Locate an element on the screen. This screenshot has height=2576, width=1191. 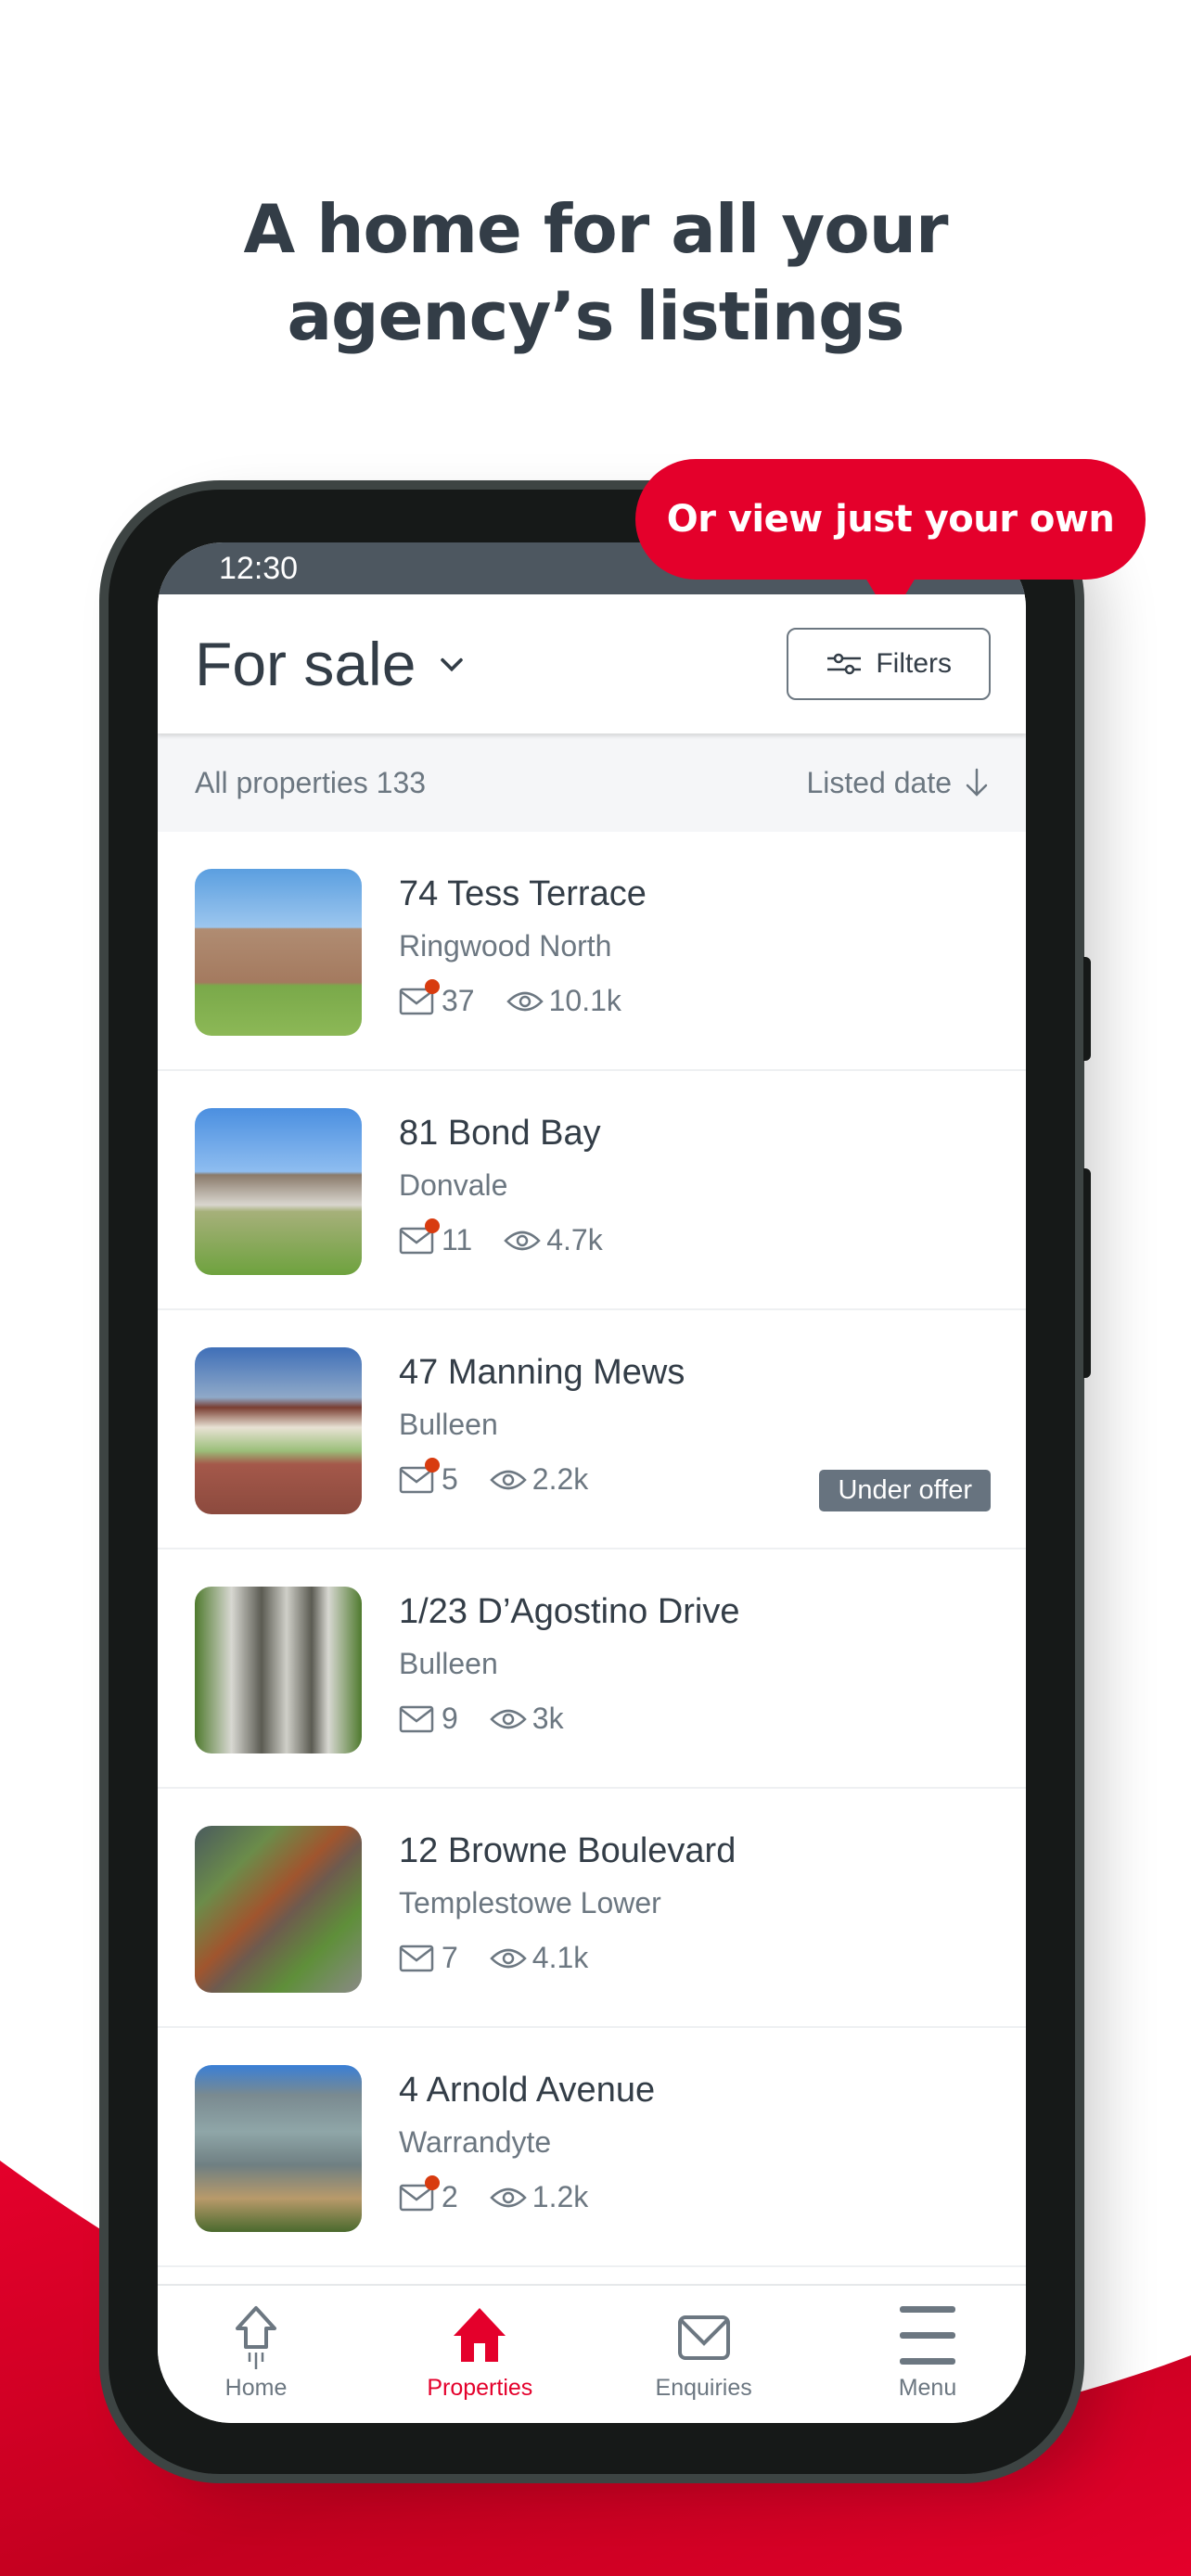
views-count: 2.2k is located at coordinates (560, 1479).